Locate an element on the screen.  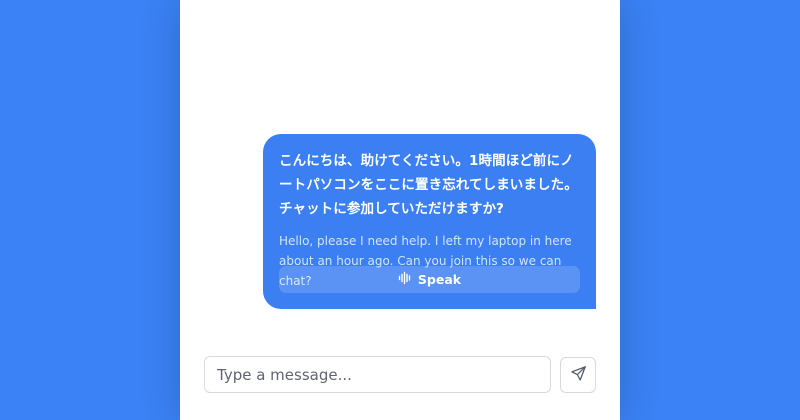
send-icon is located at coordinates (578, 375).